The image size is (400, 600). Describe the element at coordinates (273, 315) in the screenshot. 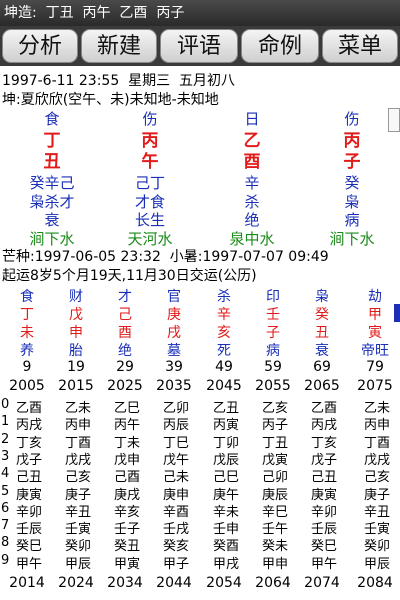

I see `dayun-stem: 壬` at that location.